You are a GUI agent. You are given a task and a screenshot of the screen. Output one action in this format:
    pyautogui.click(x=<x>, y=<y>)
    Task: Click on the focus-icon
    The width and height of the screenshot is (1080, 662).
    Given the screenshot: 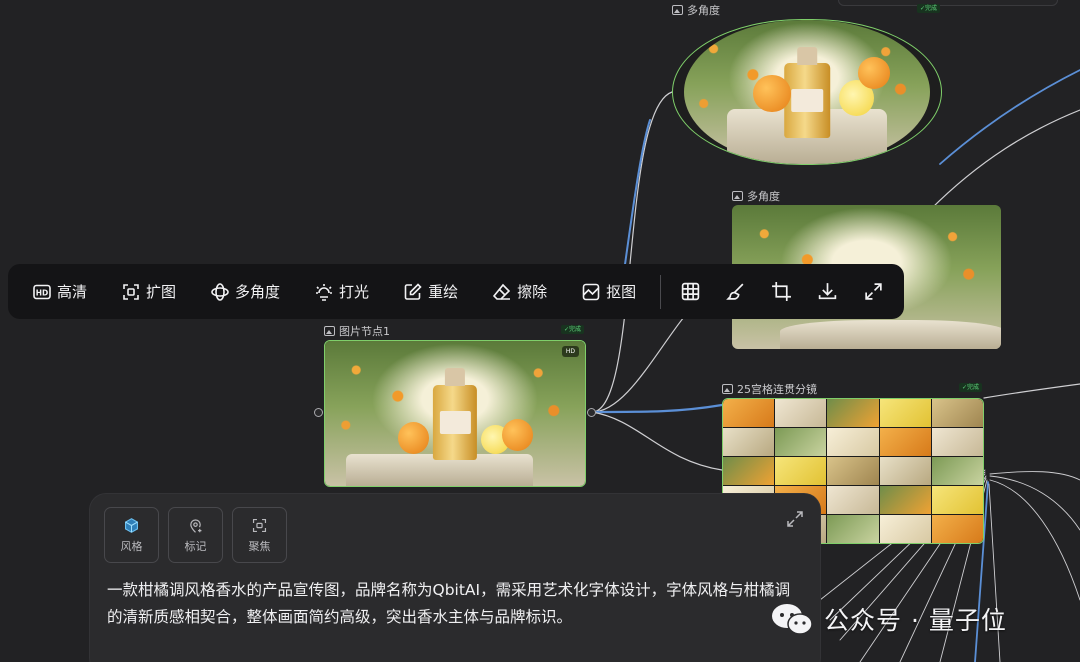 What is the action you would take?
    pyautogui.click(x=259, y=525)
    